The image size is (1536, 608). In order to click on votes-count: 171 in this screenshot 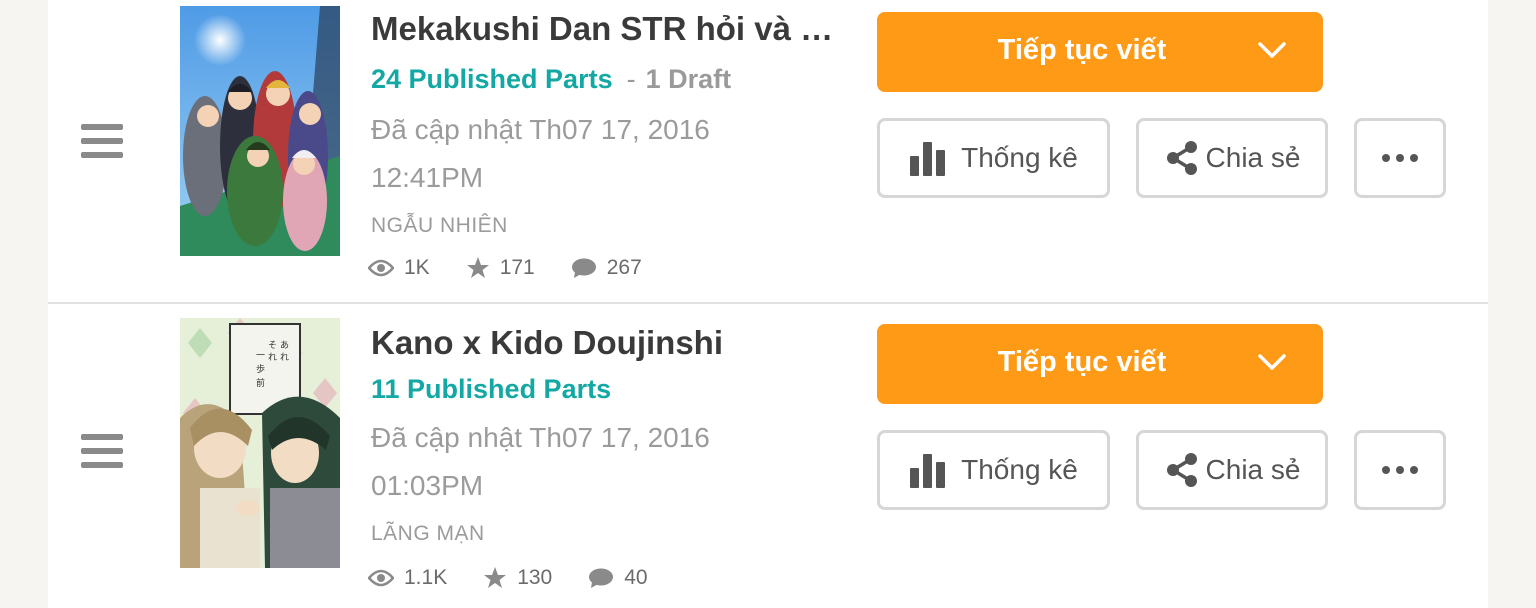, I will do `click(517, 267)`.